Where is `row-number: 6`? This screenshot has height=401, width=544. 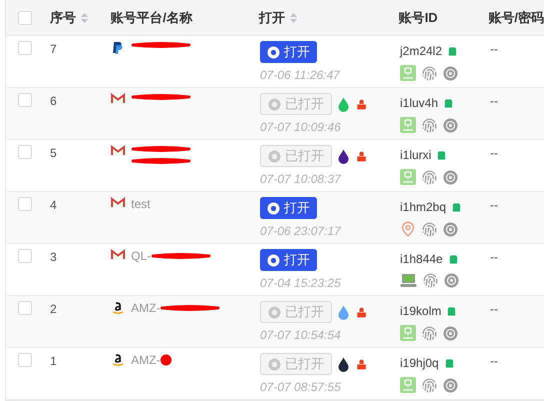
row-number: 6 is located at coordinates (53, 101).